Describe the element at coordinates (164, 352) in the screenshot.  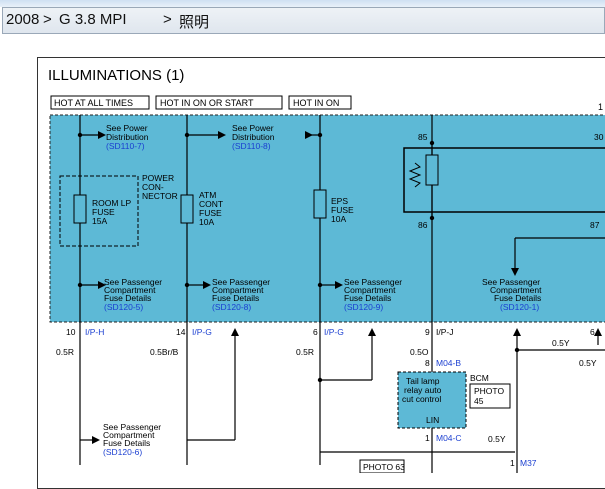
I see `wire-0-5br-b: 0.5Br/B` at that location.